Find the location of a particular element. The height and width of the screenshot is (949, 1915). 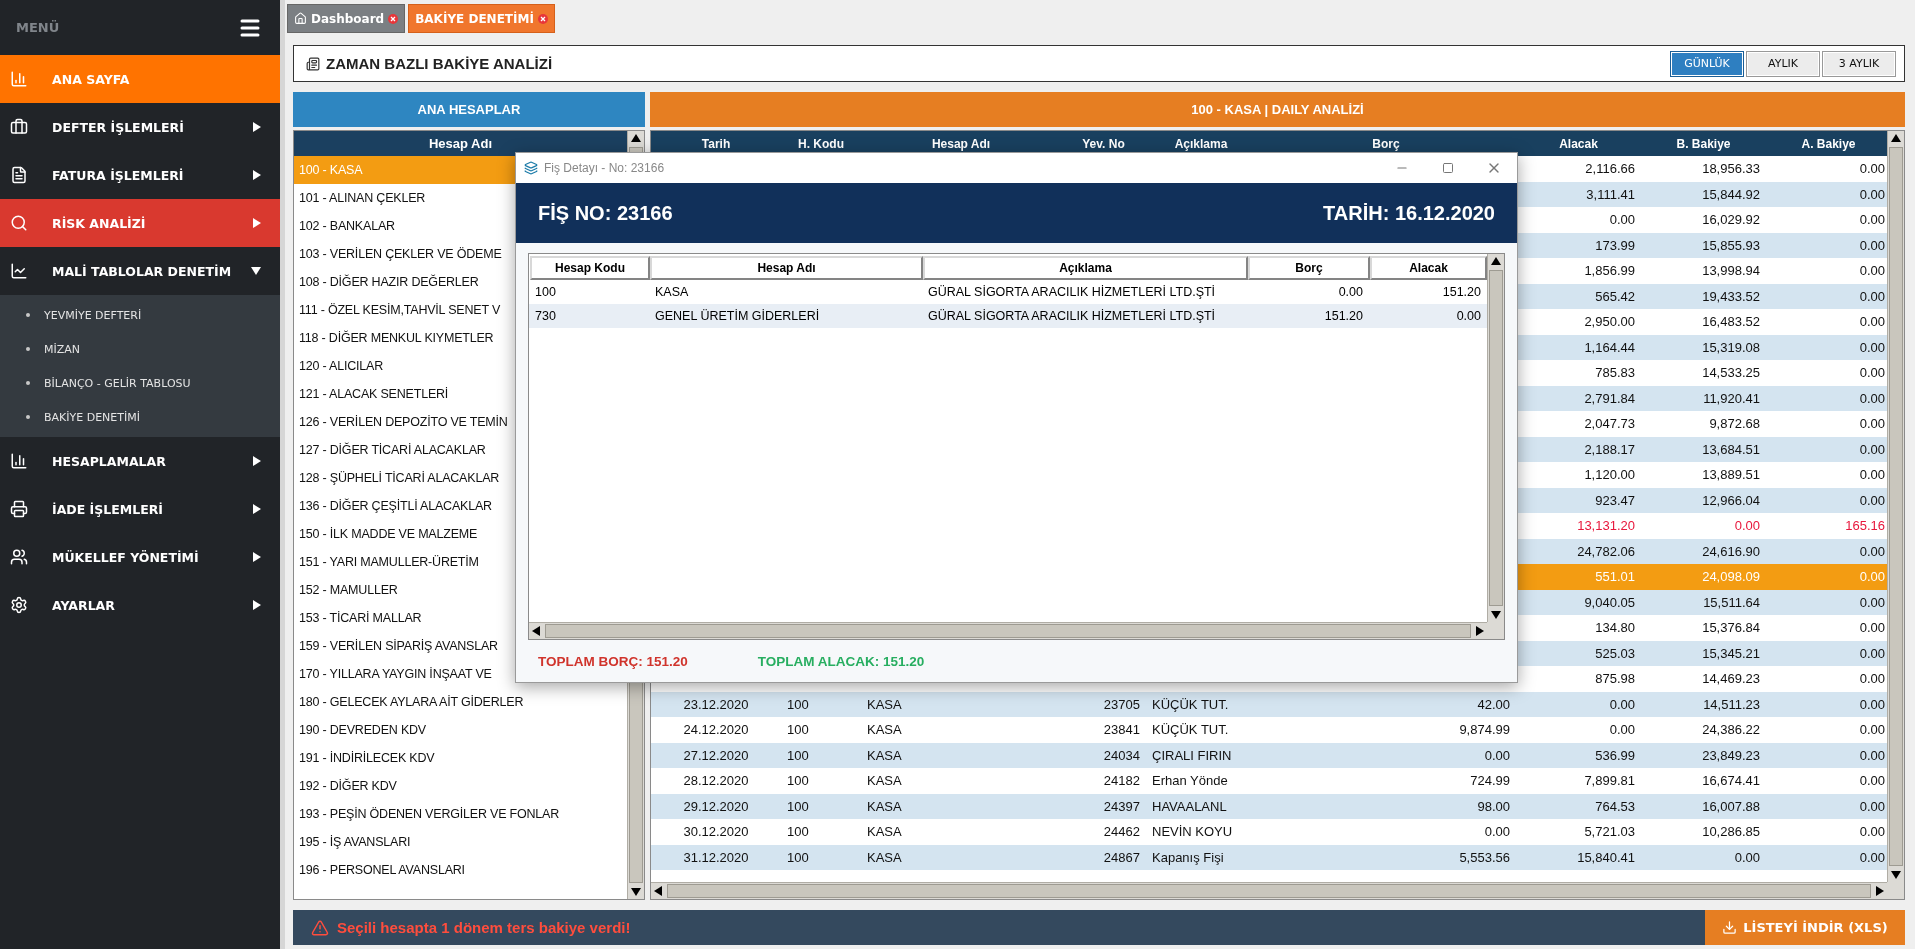

balance-cell-text: 15,844.92 is located at coordinates (1731, 194).